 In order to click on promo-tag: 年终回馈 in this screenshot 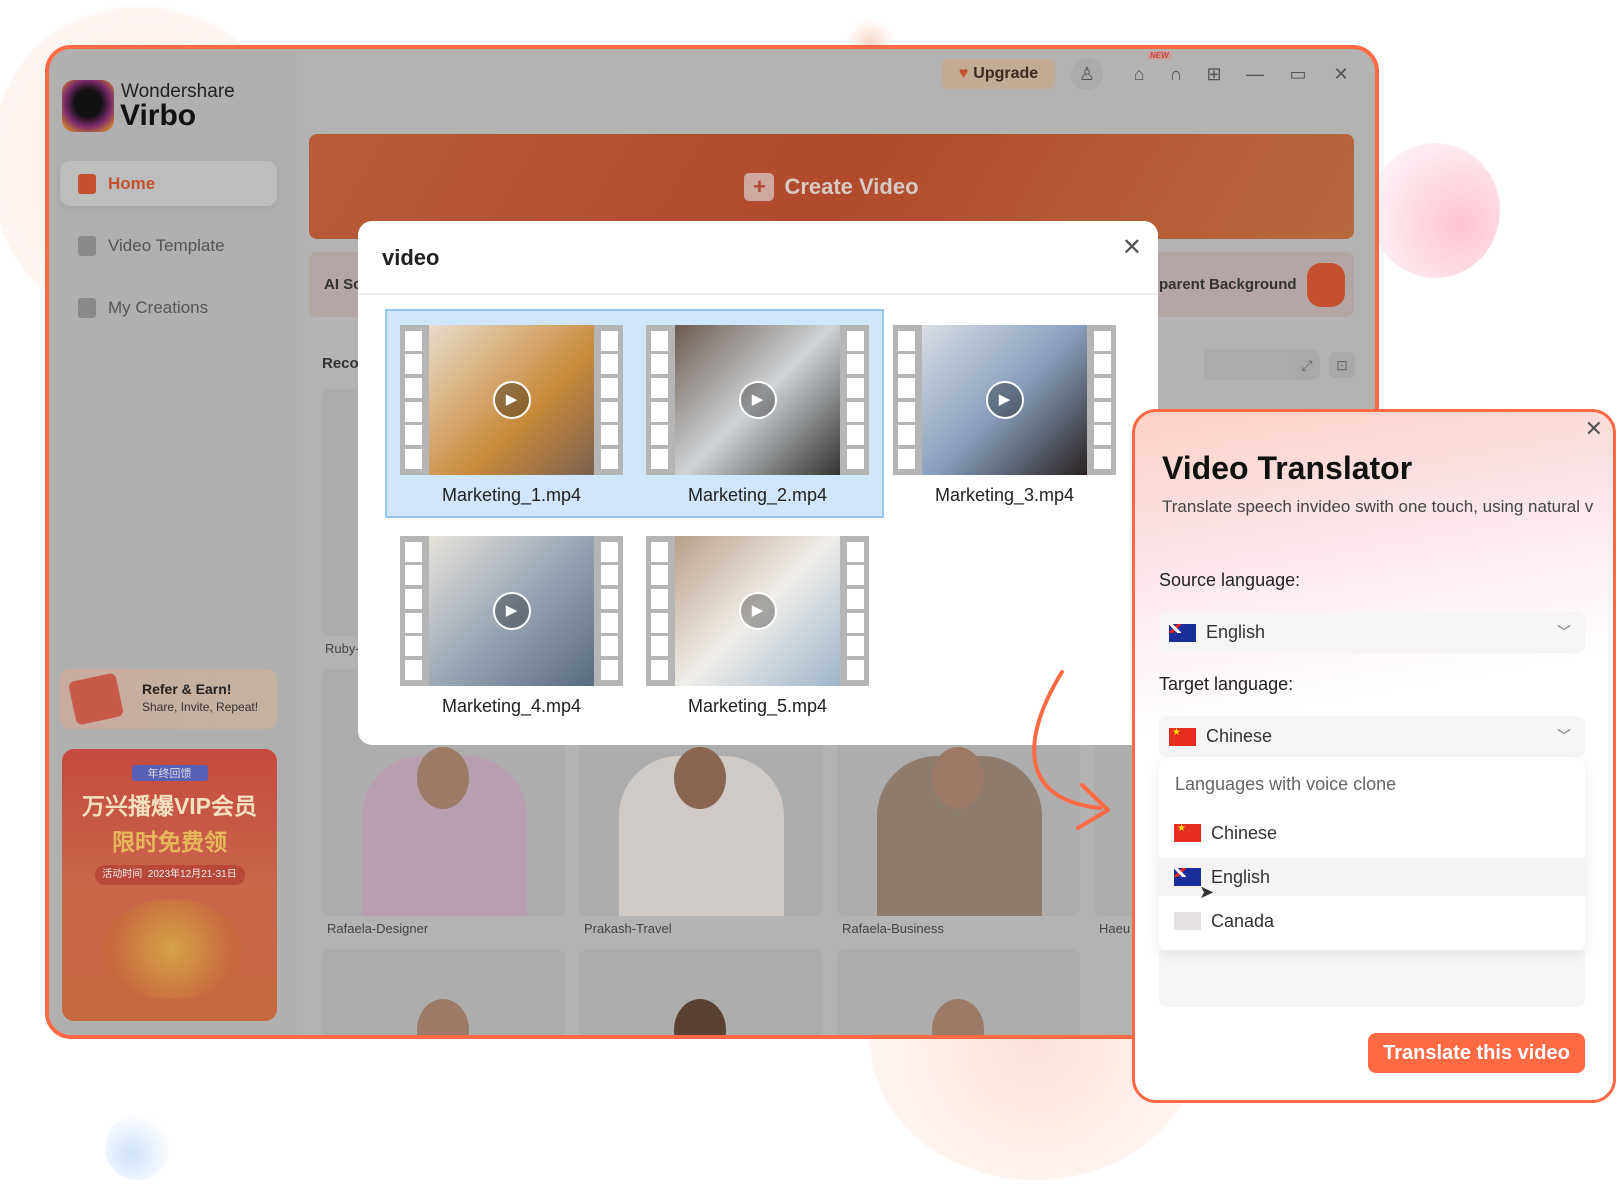, I will do `click(169, 773)`.